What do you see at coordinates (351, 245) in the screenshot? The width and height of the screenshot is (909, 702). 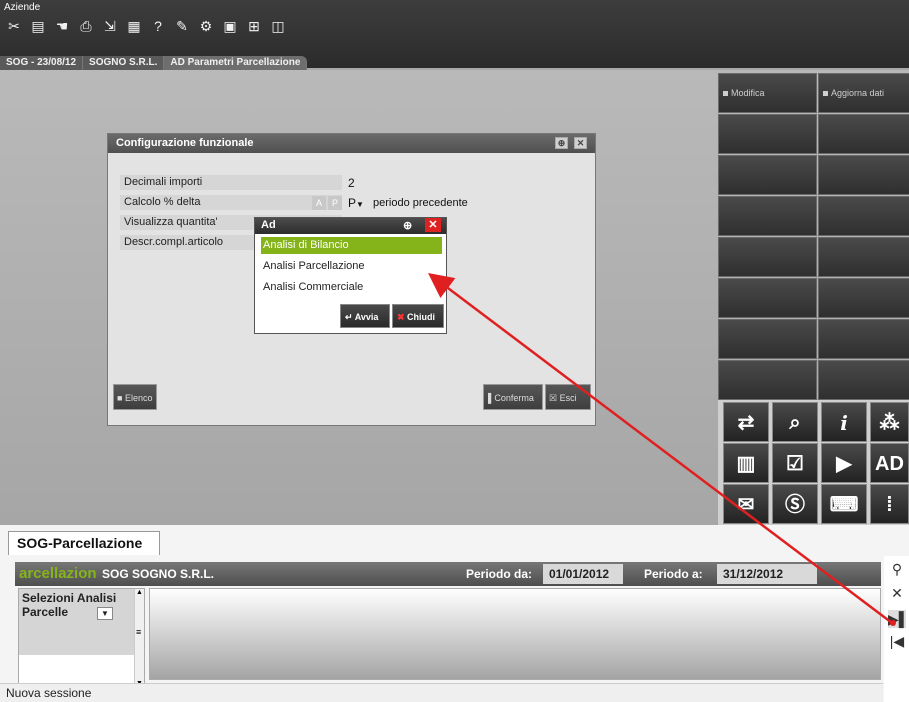 I see `popup-item-analisi-bilancio: Analisi di Bilancio` at bounding box center [351, 245].